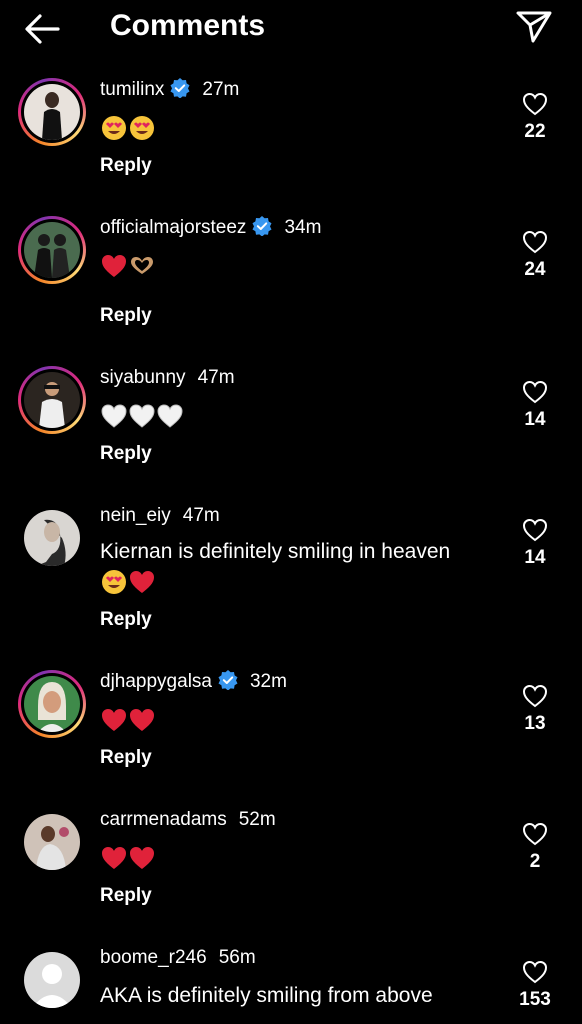 The height and width of the screenshot is (1024, 582). Describe the element at coordinates (142, 265) in the screenshot. I see `heart-hands-icon` at that location.